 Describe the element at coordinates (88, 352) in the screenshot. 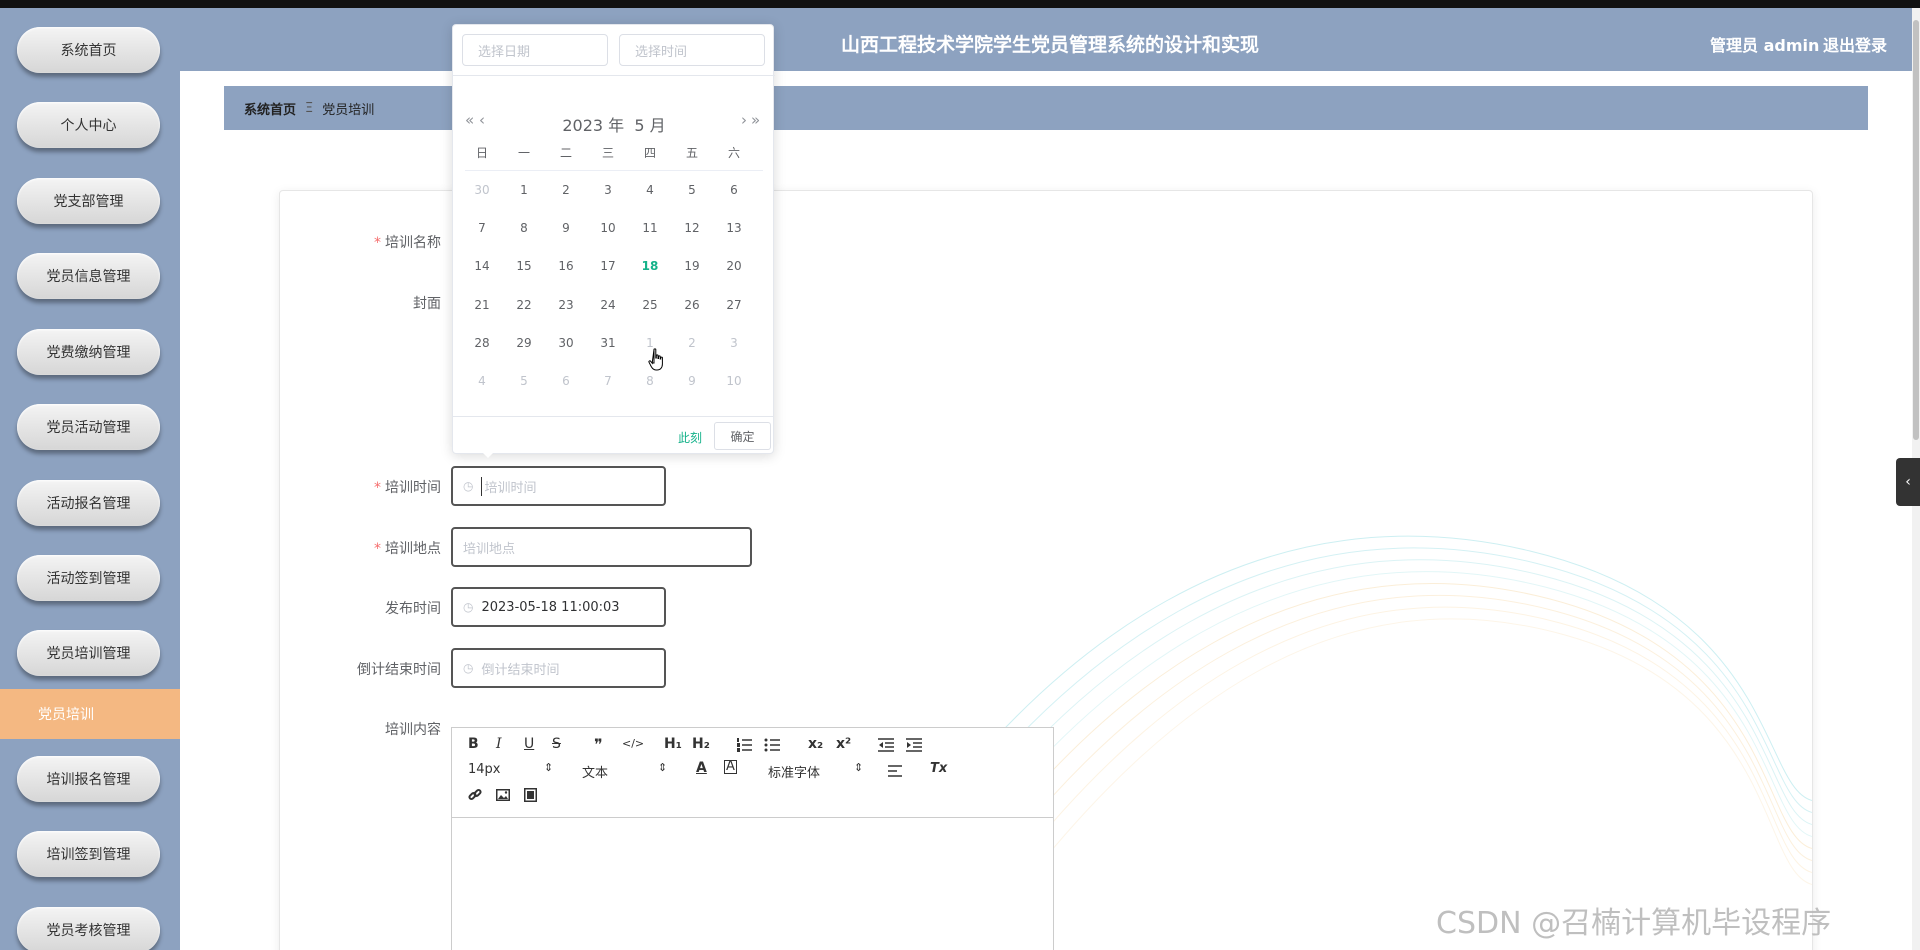

I see `sidebar-item-dues: 党费缴纳管理` at that location.